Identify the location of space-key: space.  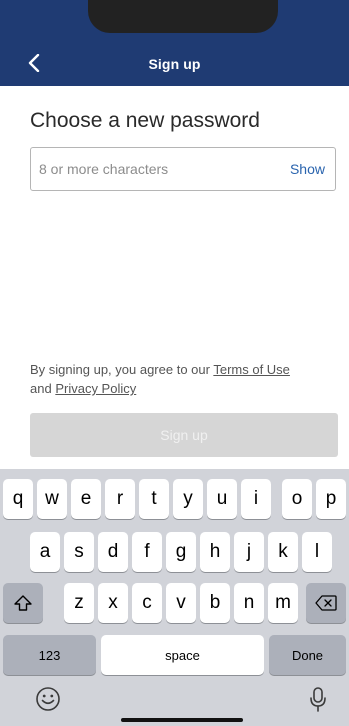
(182, 655).